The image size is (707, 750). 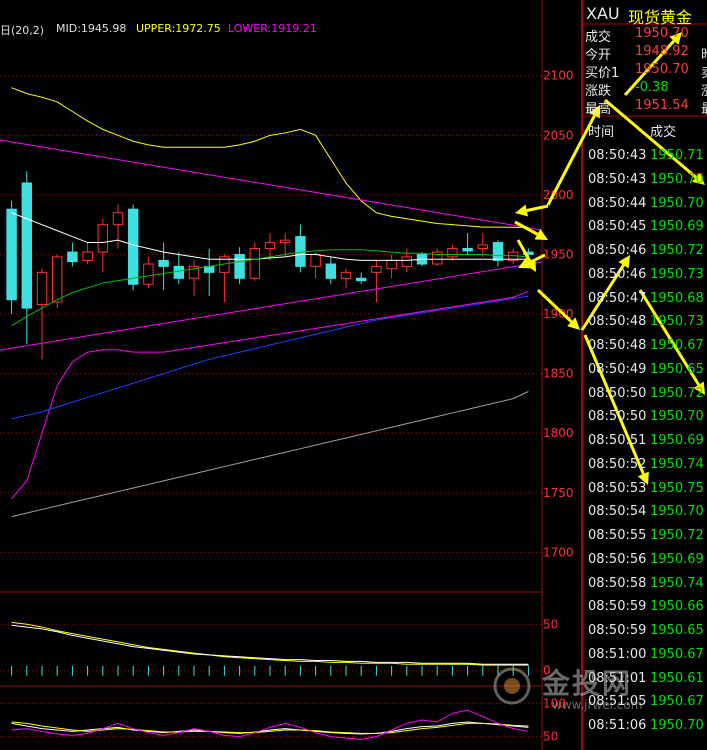 I want to click on indicator-lower: LOWER:1919.21, so click(x=272, y=28).